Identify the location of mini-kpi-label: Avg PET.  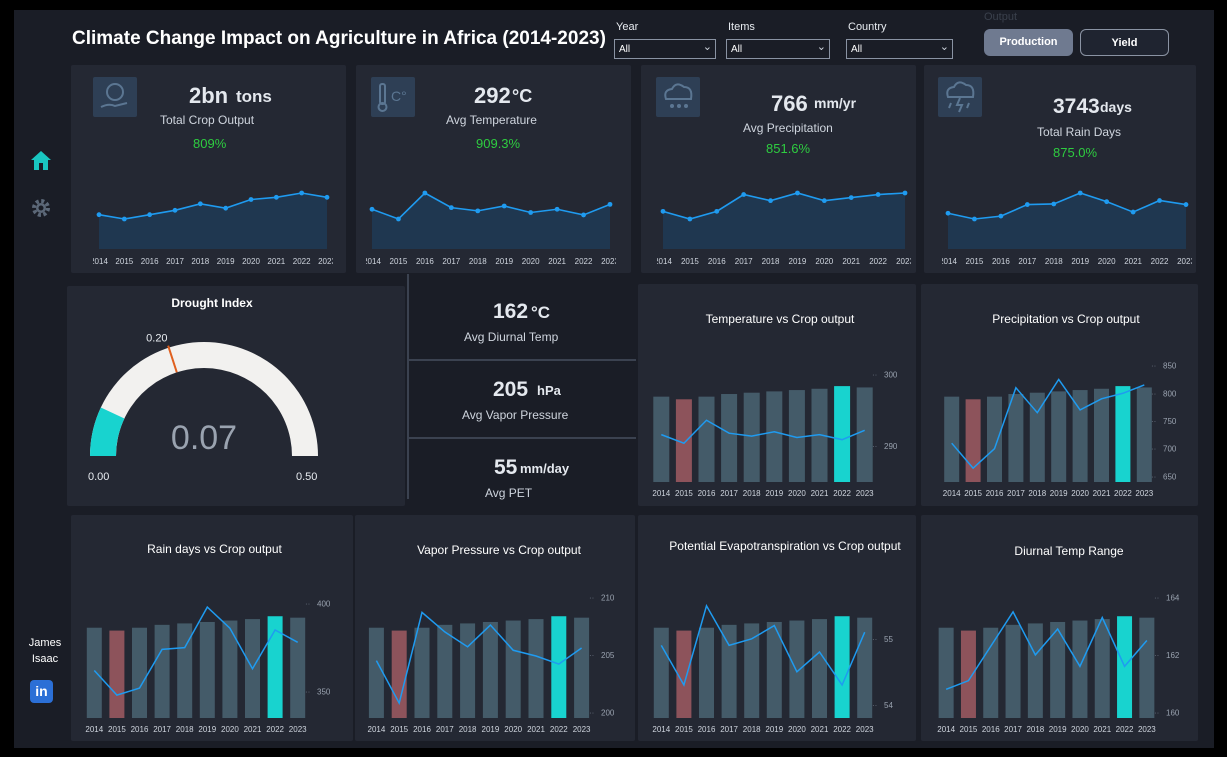
(509, 493).